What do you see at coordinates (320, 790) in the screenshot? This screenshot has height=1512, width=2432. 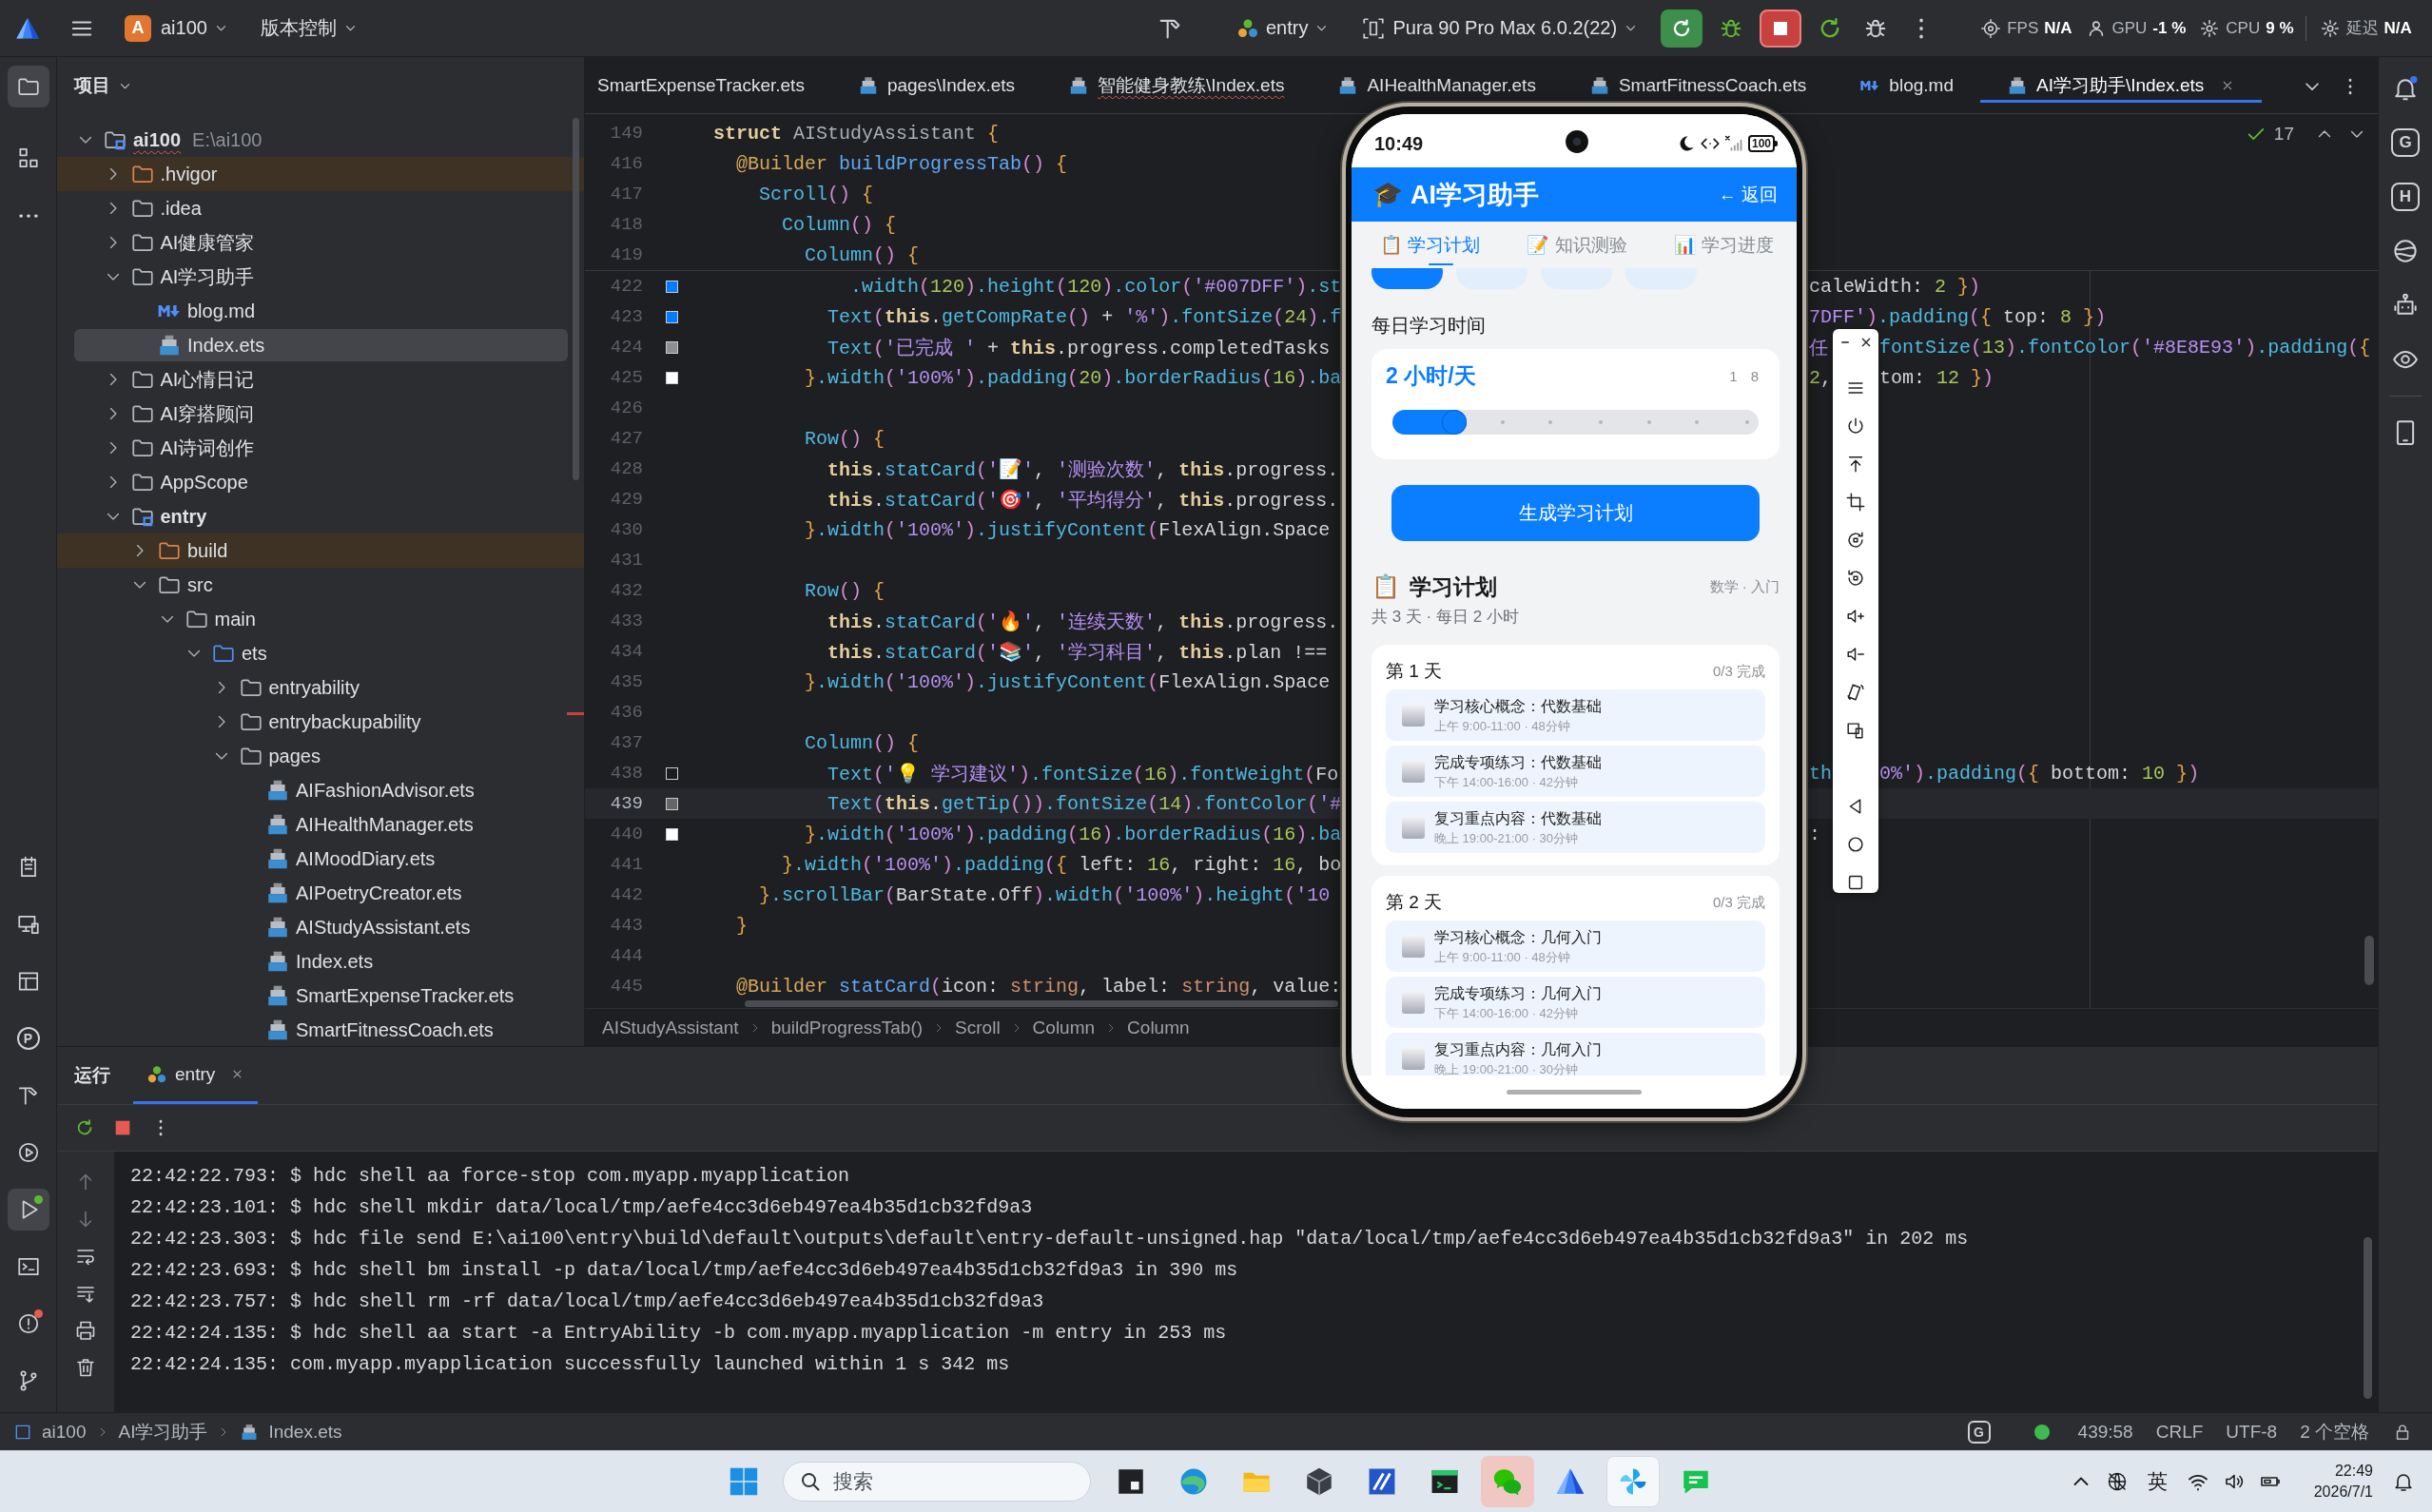 I see `tree-item: AIFashionAdvisor.ets` at bounding box center [320, 790].